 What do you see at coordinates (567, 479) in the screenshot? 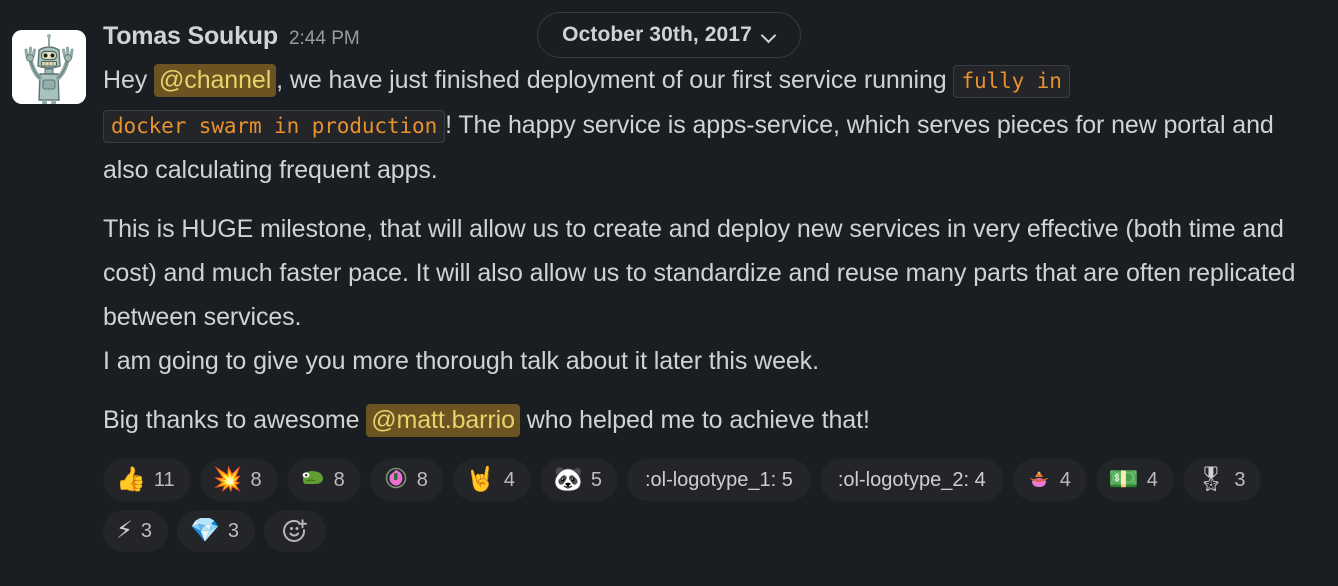
I see `panda-face-icon: 🐼` at bounding box center [567, 479].